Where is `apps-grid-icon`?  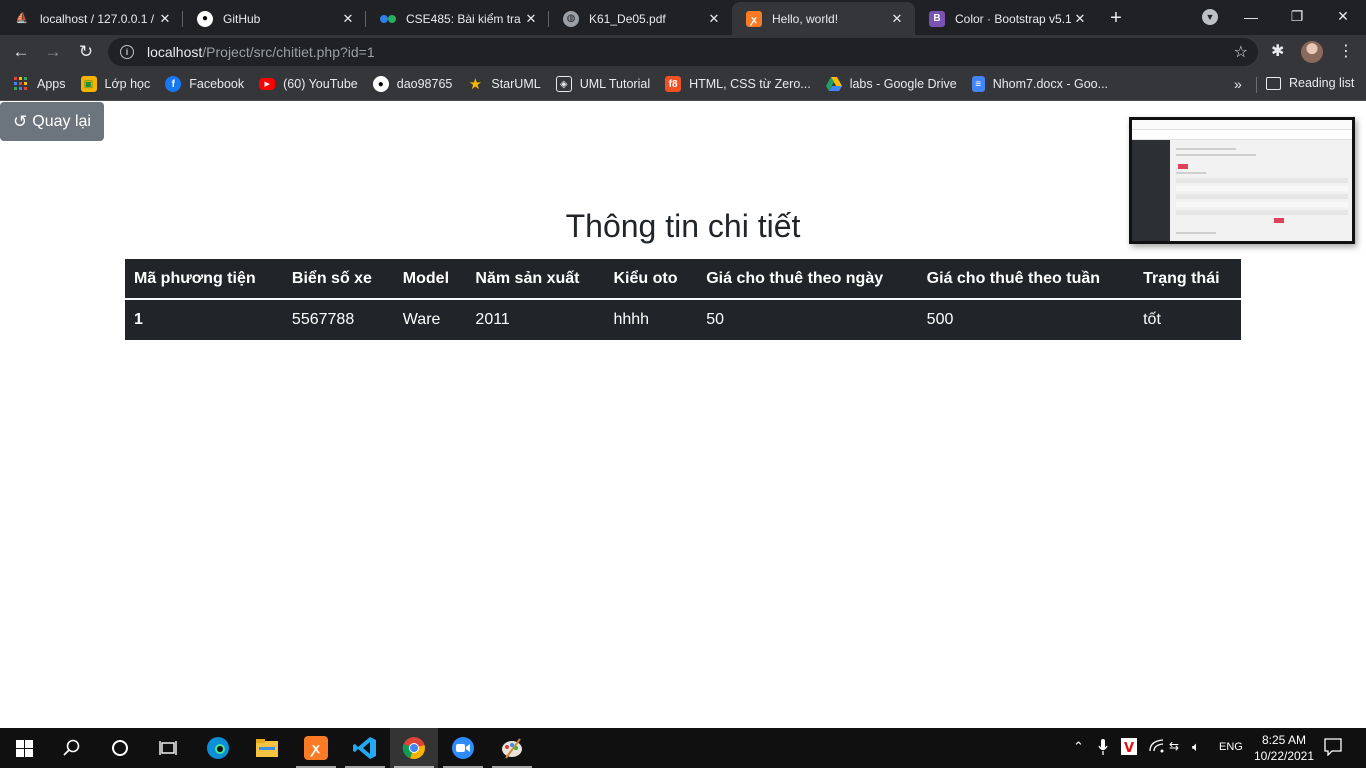 apps-grid-icon is located at coordinates (21, 84).